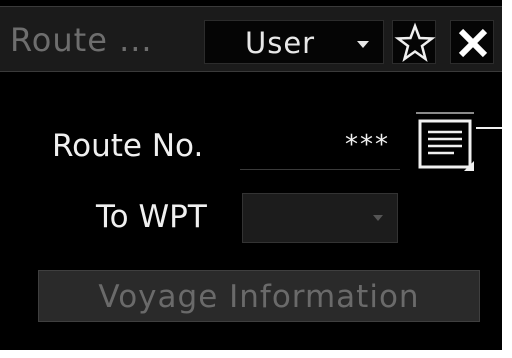 The width and height of the screenshot is (512, 358). Describe the element at coordinates (320, 144) in the screenshot. I see `route-no-field: ***` at that location.